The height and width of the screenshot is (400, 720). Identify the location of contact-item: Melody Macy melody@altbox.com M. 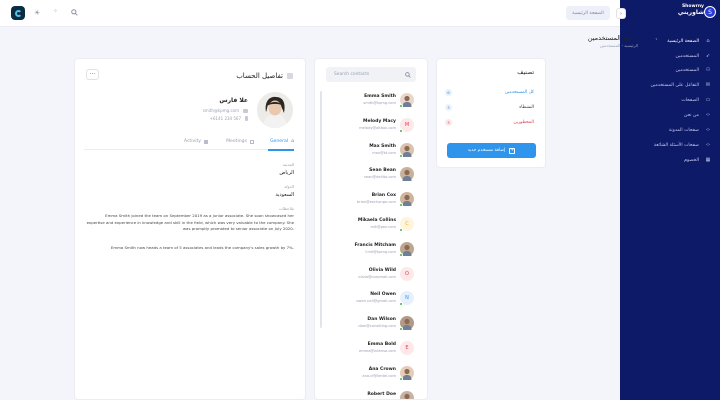
(370, 126).